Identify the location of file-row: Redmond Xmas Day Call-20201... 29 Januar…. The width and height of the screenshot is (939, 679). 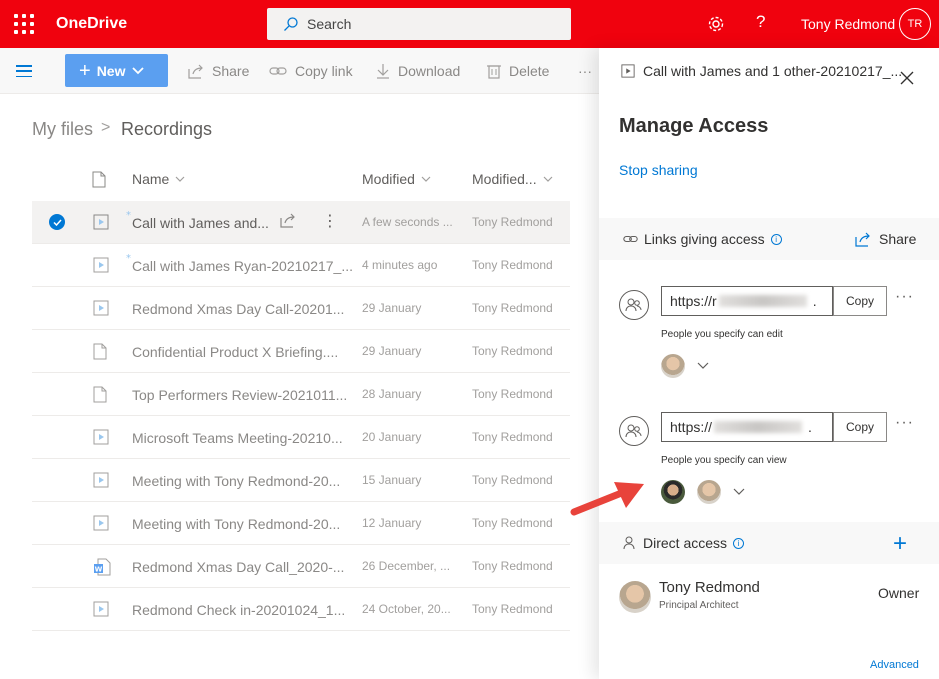
(301, 308).